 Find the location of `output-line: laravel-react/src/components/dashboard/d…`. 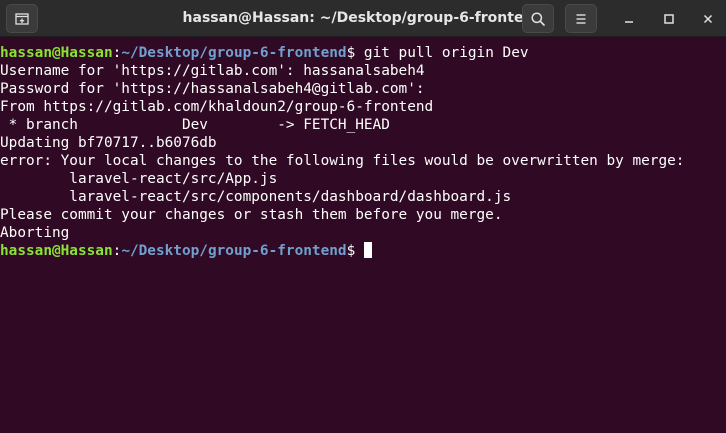

output-line: laravel-react/src/components/dashboard/d… is located at coordinates (256, 197).